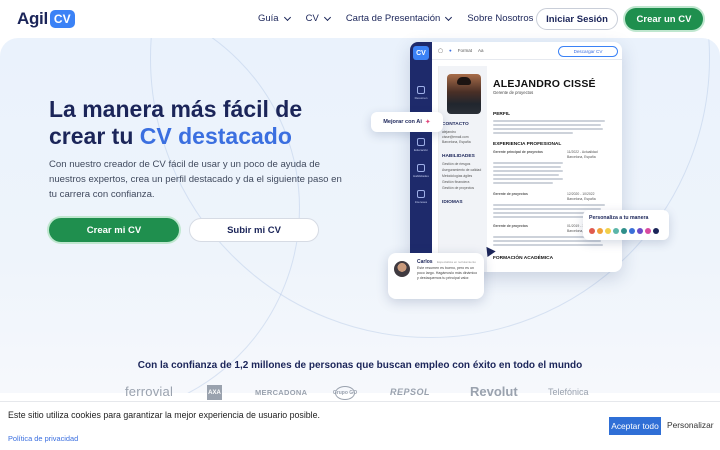 This screenshot has height=450, width=720. I want to click on create-cv-nav-button: Crear un CV, so click(664, 19).